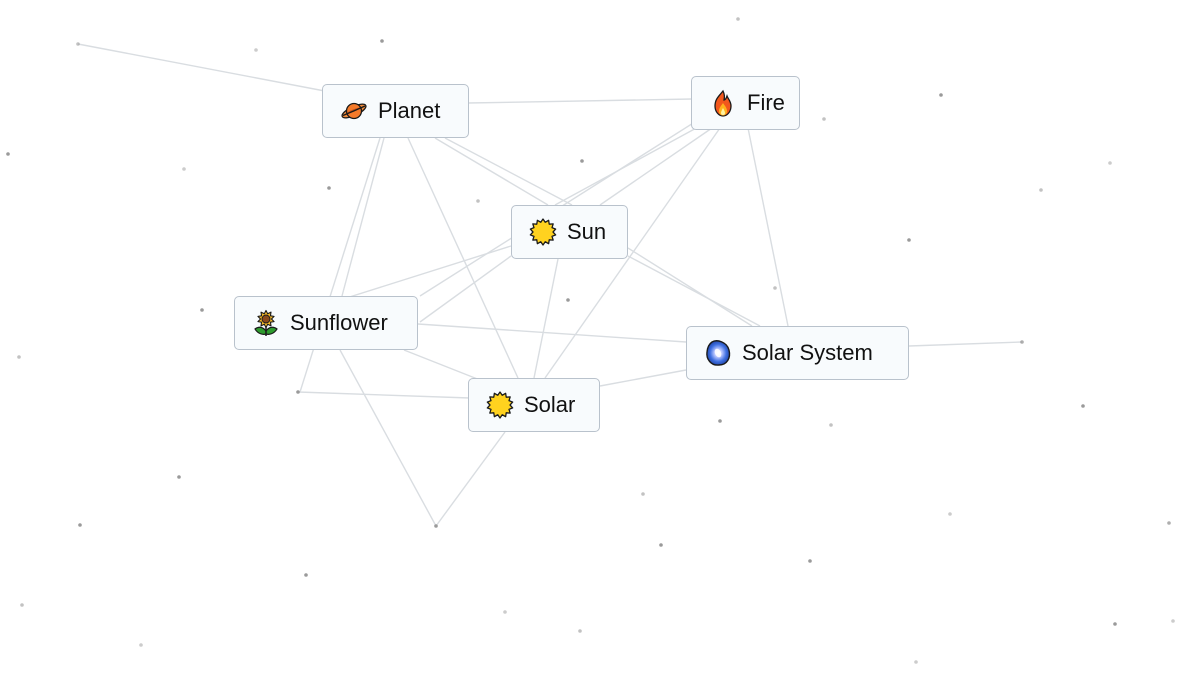 The height and width of the screenshot is (675, 1200). Describe the element at coordinates (723, 103) in the screenshot. I see `fire-icon` at that location.